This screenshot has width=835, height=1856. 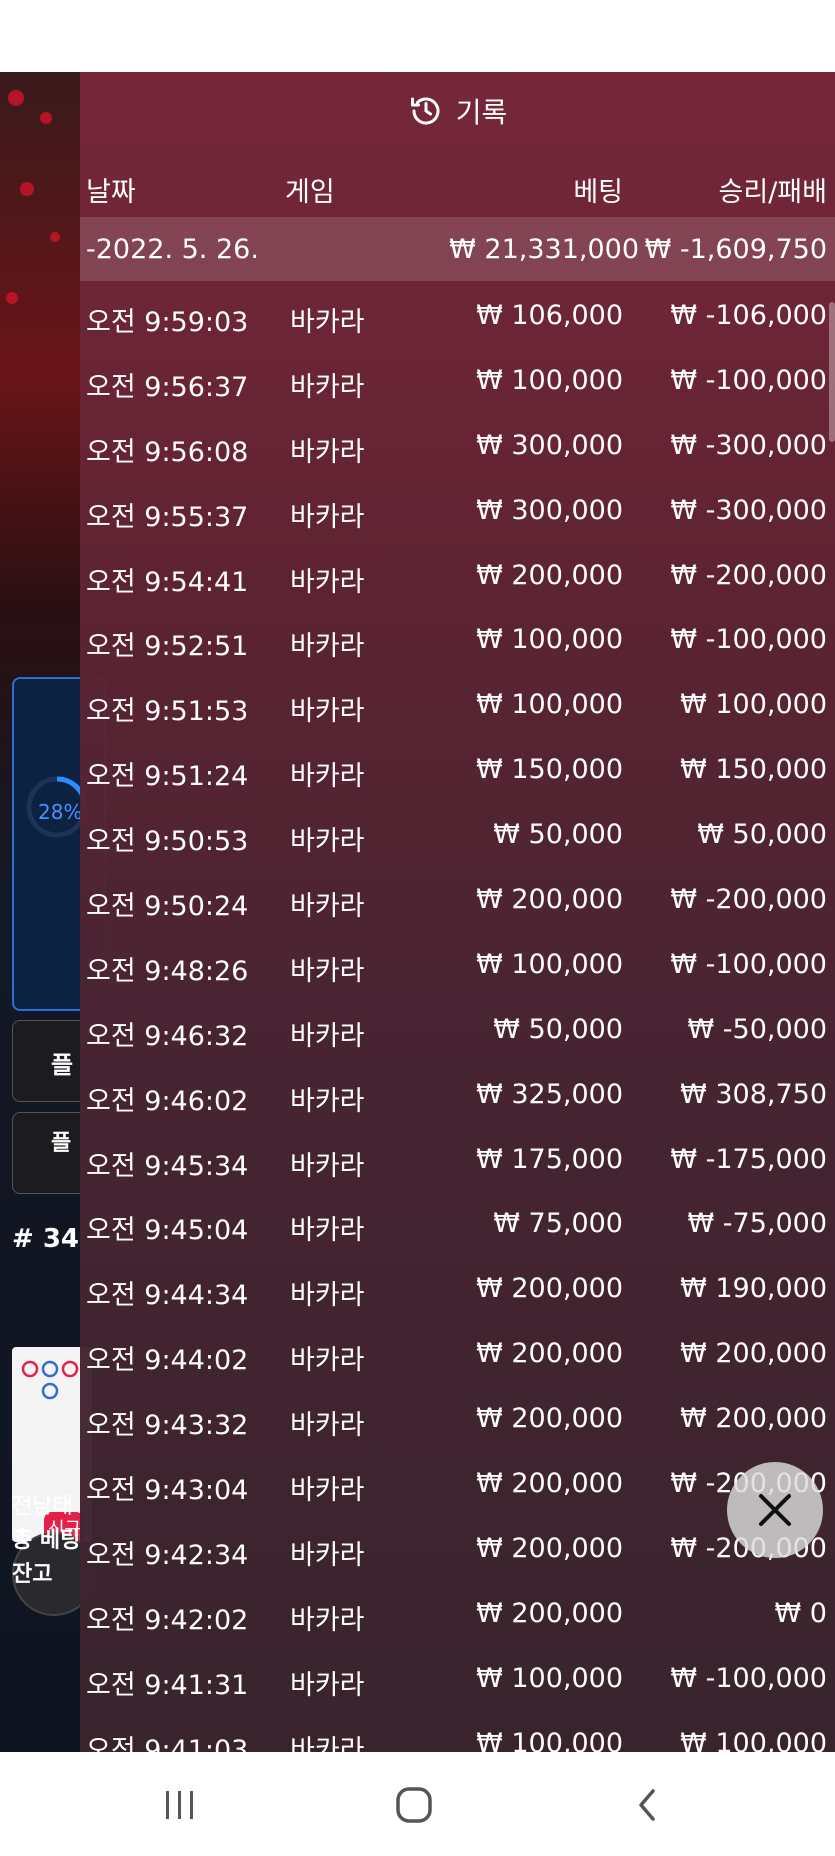 What do you see at coordinates (481, 112) in the screenshot?
I see `history-title: 기록` at bounding box center [481, 112].